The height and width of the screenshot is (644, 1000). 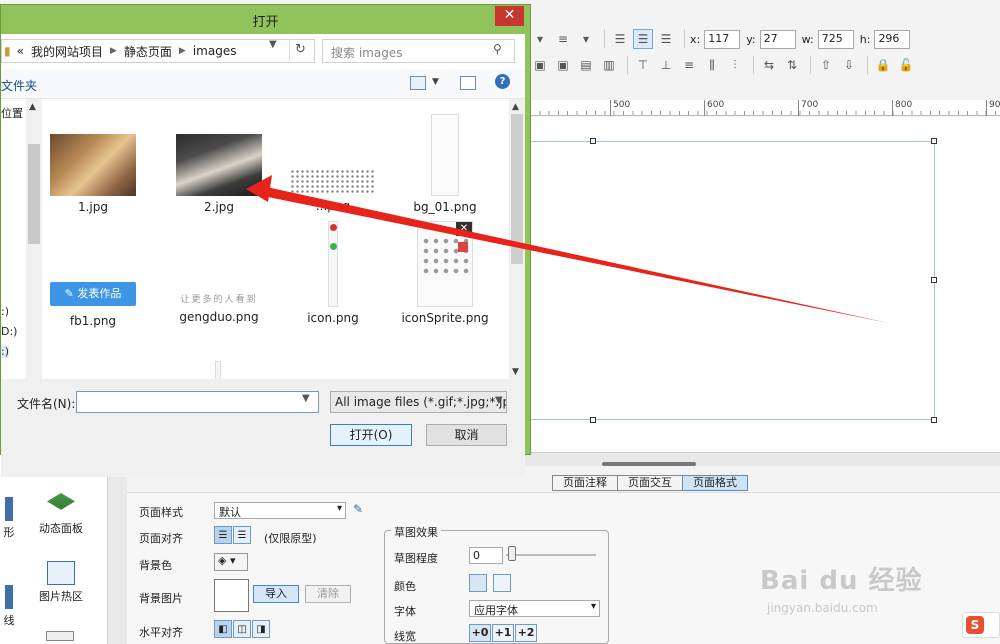 What do you see at coordinates (9, 331) in the screenshot?
I see `nav-item-drive: D:)` at bounding box center [9, 331].